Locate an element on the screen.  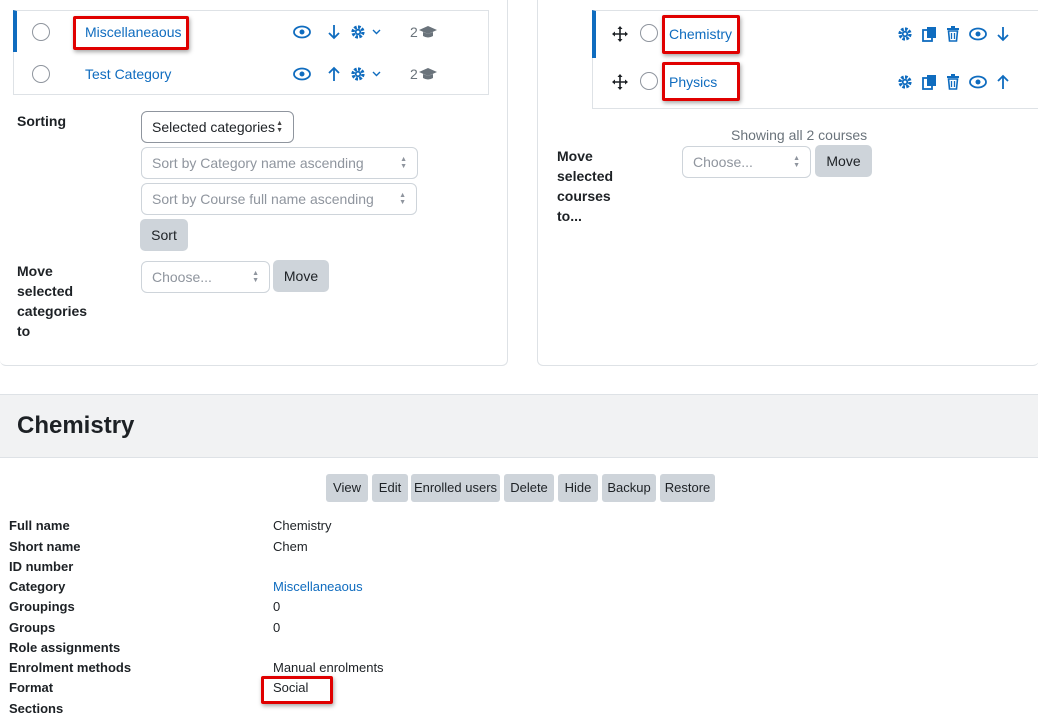
role-assignments-label: Role assignments is located at coordinates (65, 647).